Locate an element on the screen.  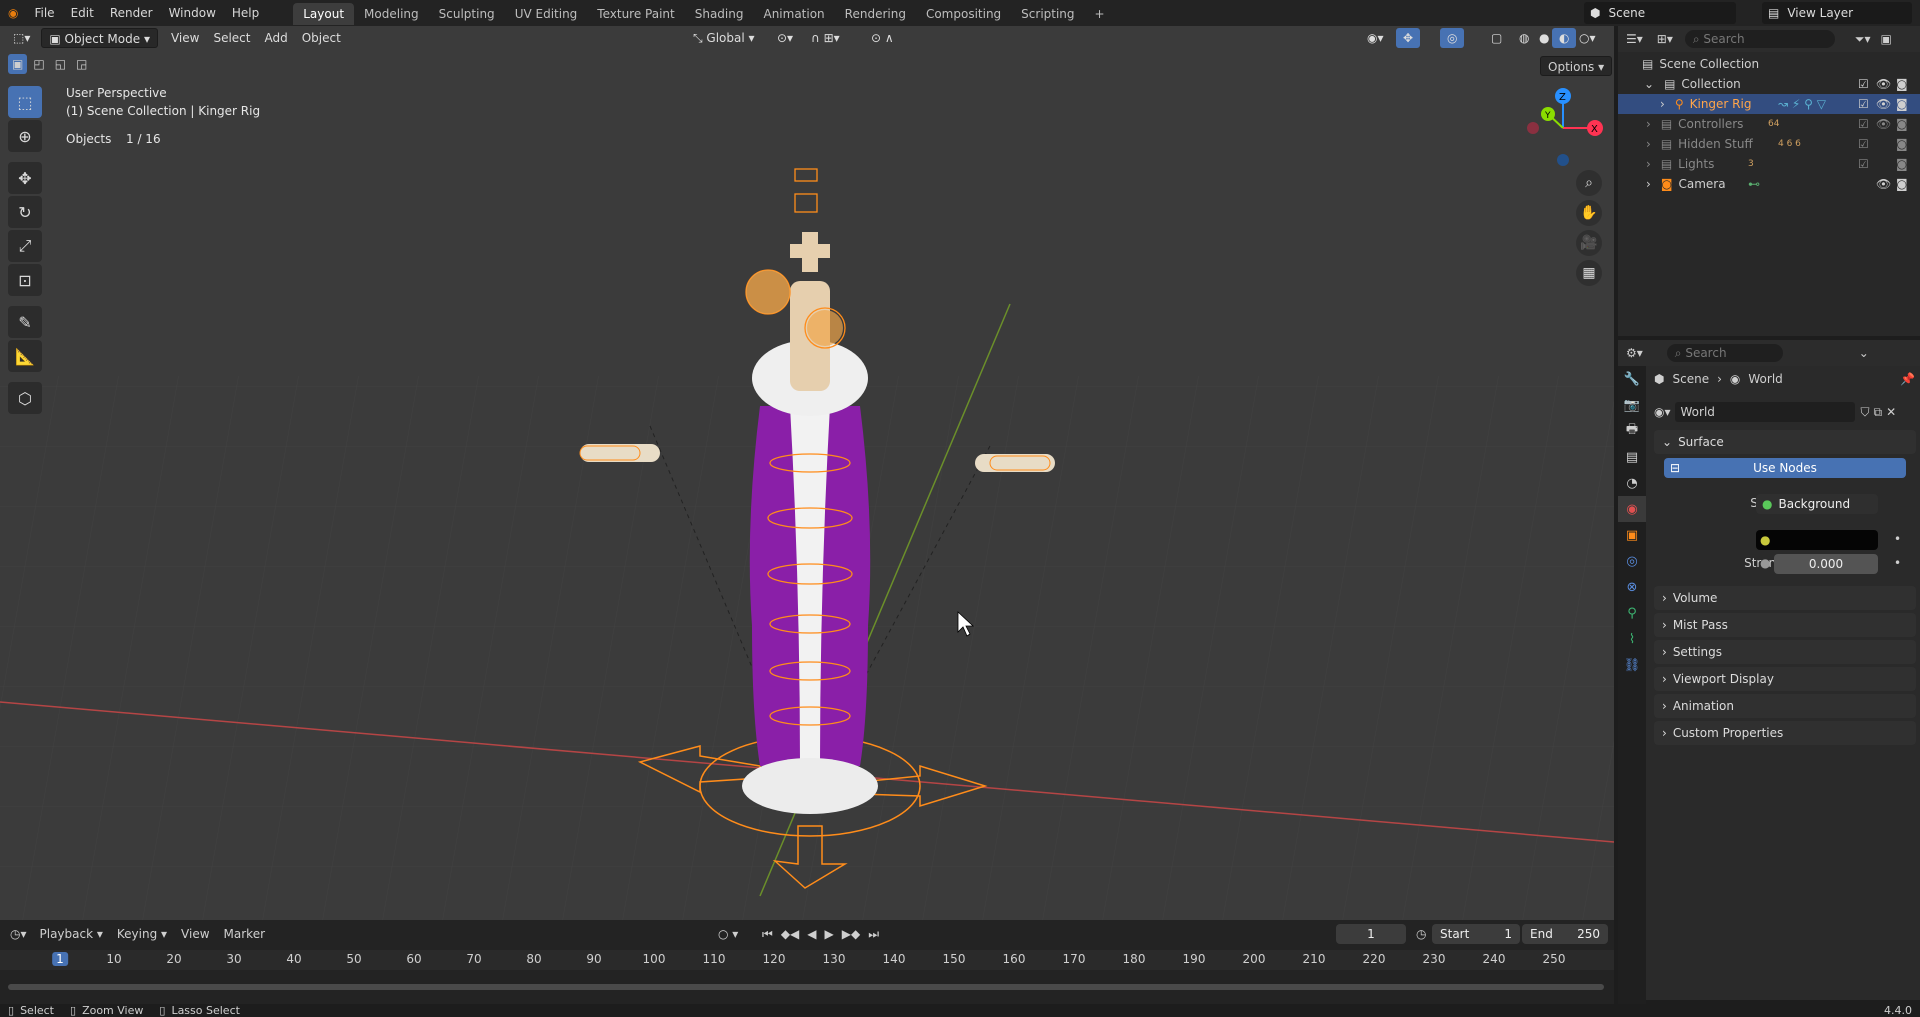
zoom-icon: ⌕ is located at coordinates (1589, 183).